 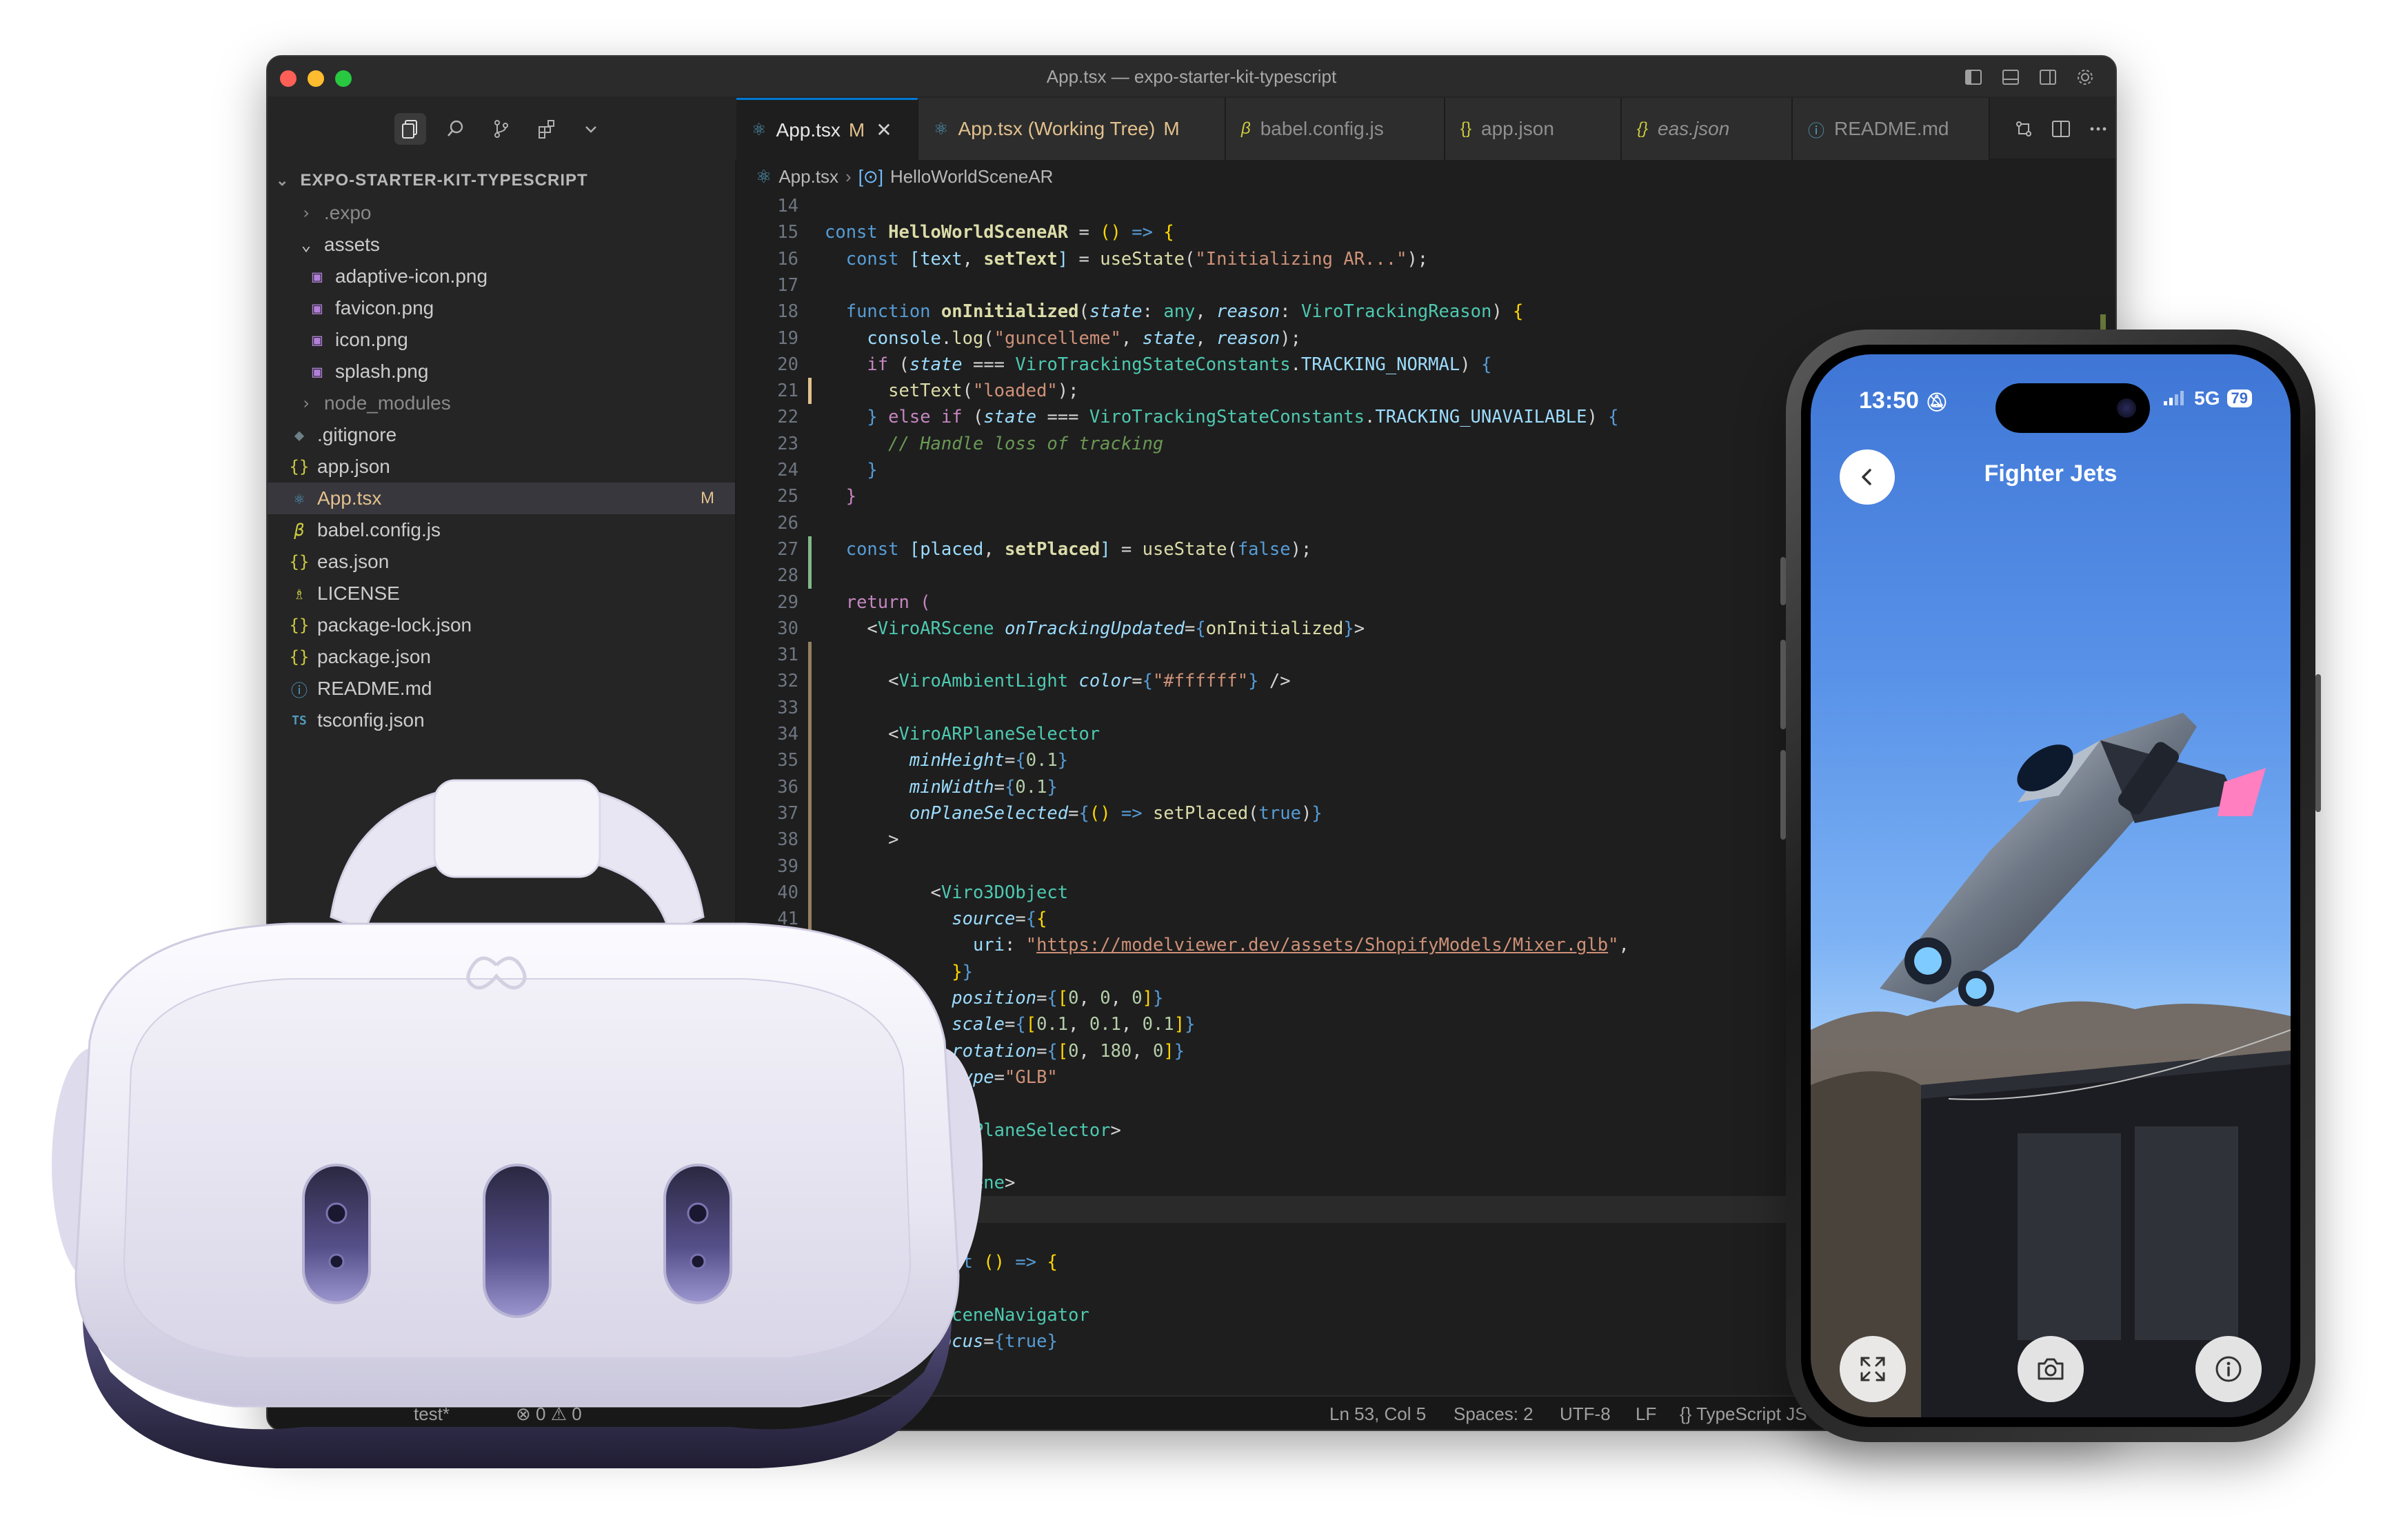 What do you see at coordinates (2048, 77) in the screenshot?
I see `toggle-secondary-sidebar-icon` at bounding box center [2048, 77].